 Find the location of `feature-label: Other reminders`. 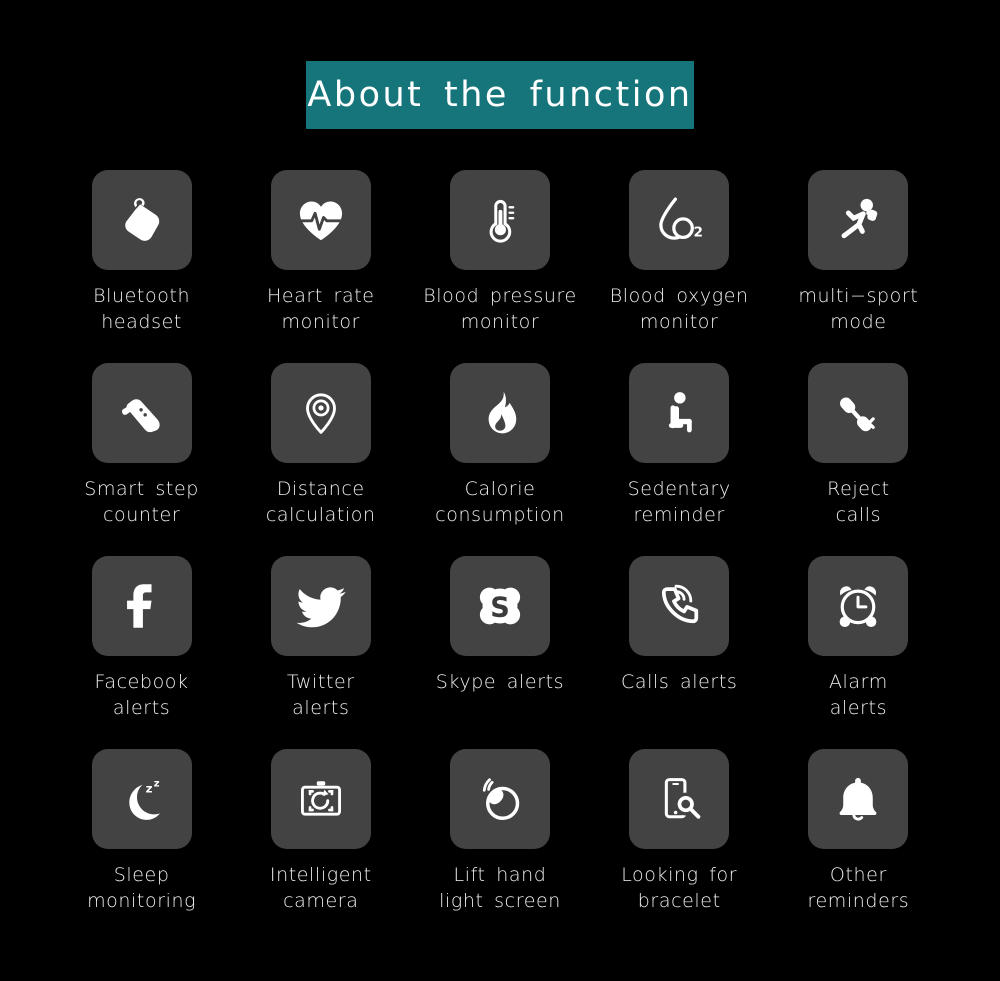

feature-label: Other reminders is located at coordinates (858, 888).